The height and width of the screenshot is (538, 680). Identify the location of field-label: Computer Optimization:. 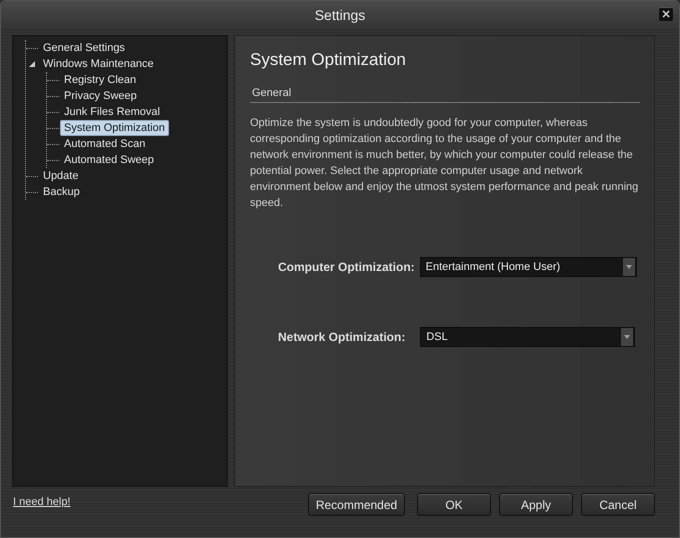
(346, 267).